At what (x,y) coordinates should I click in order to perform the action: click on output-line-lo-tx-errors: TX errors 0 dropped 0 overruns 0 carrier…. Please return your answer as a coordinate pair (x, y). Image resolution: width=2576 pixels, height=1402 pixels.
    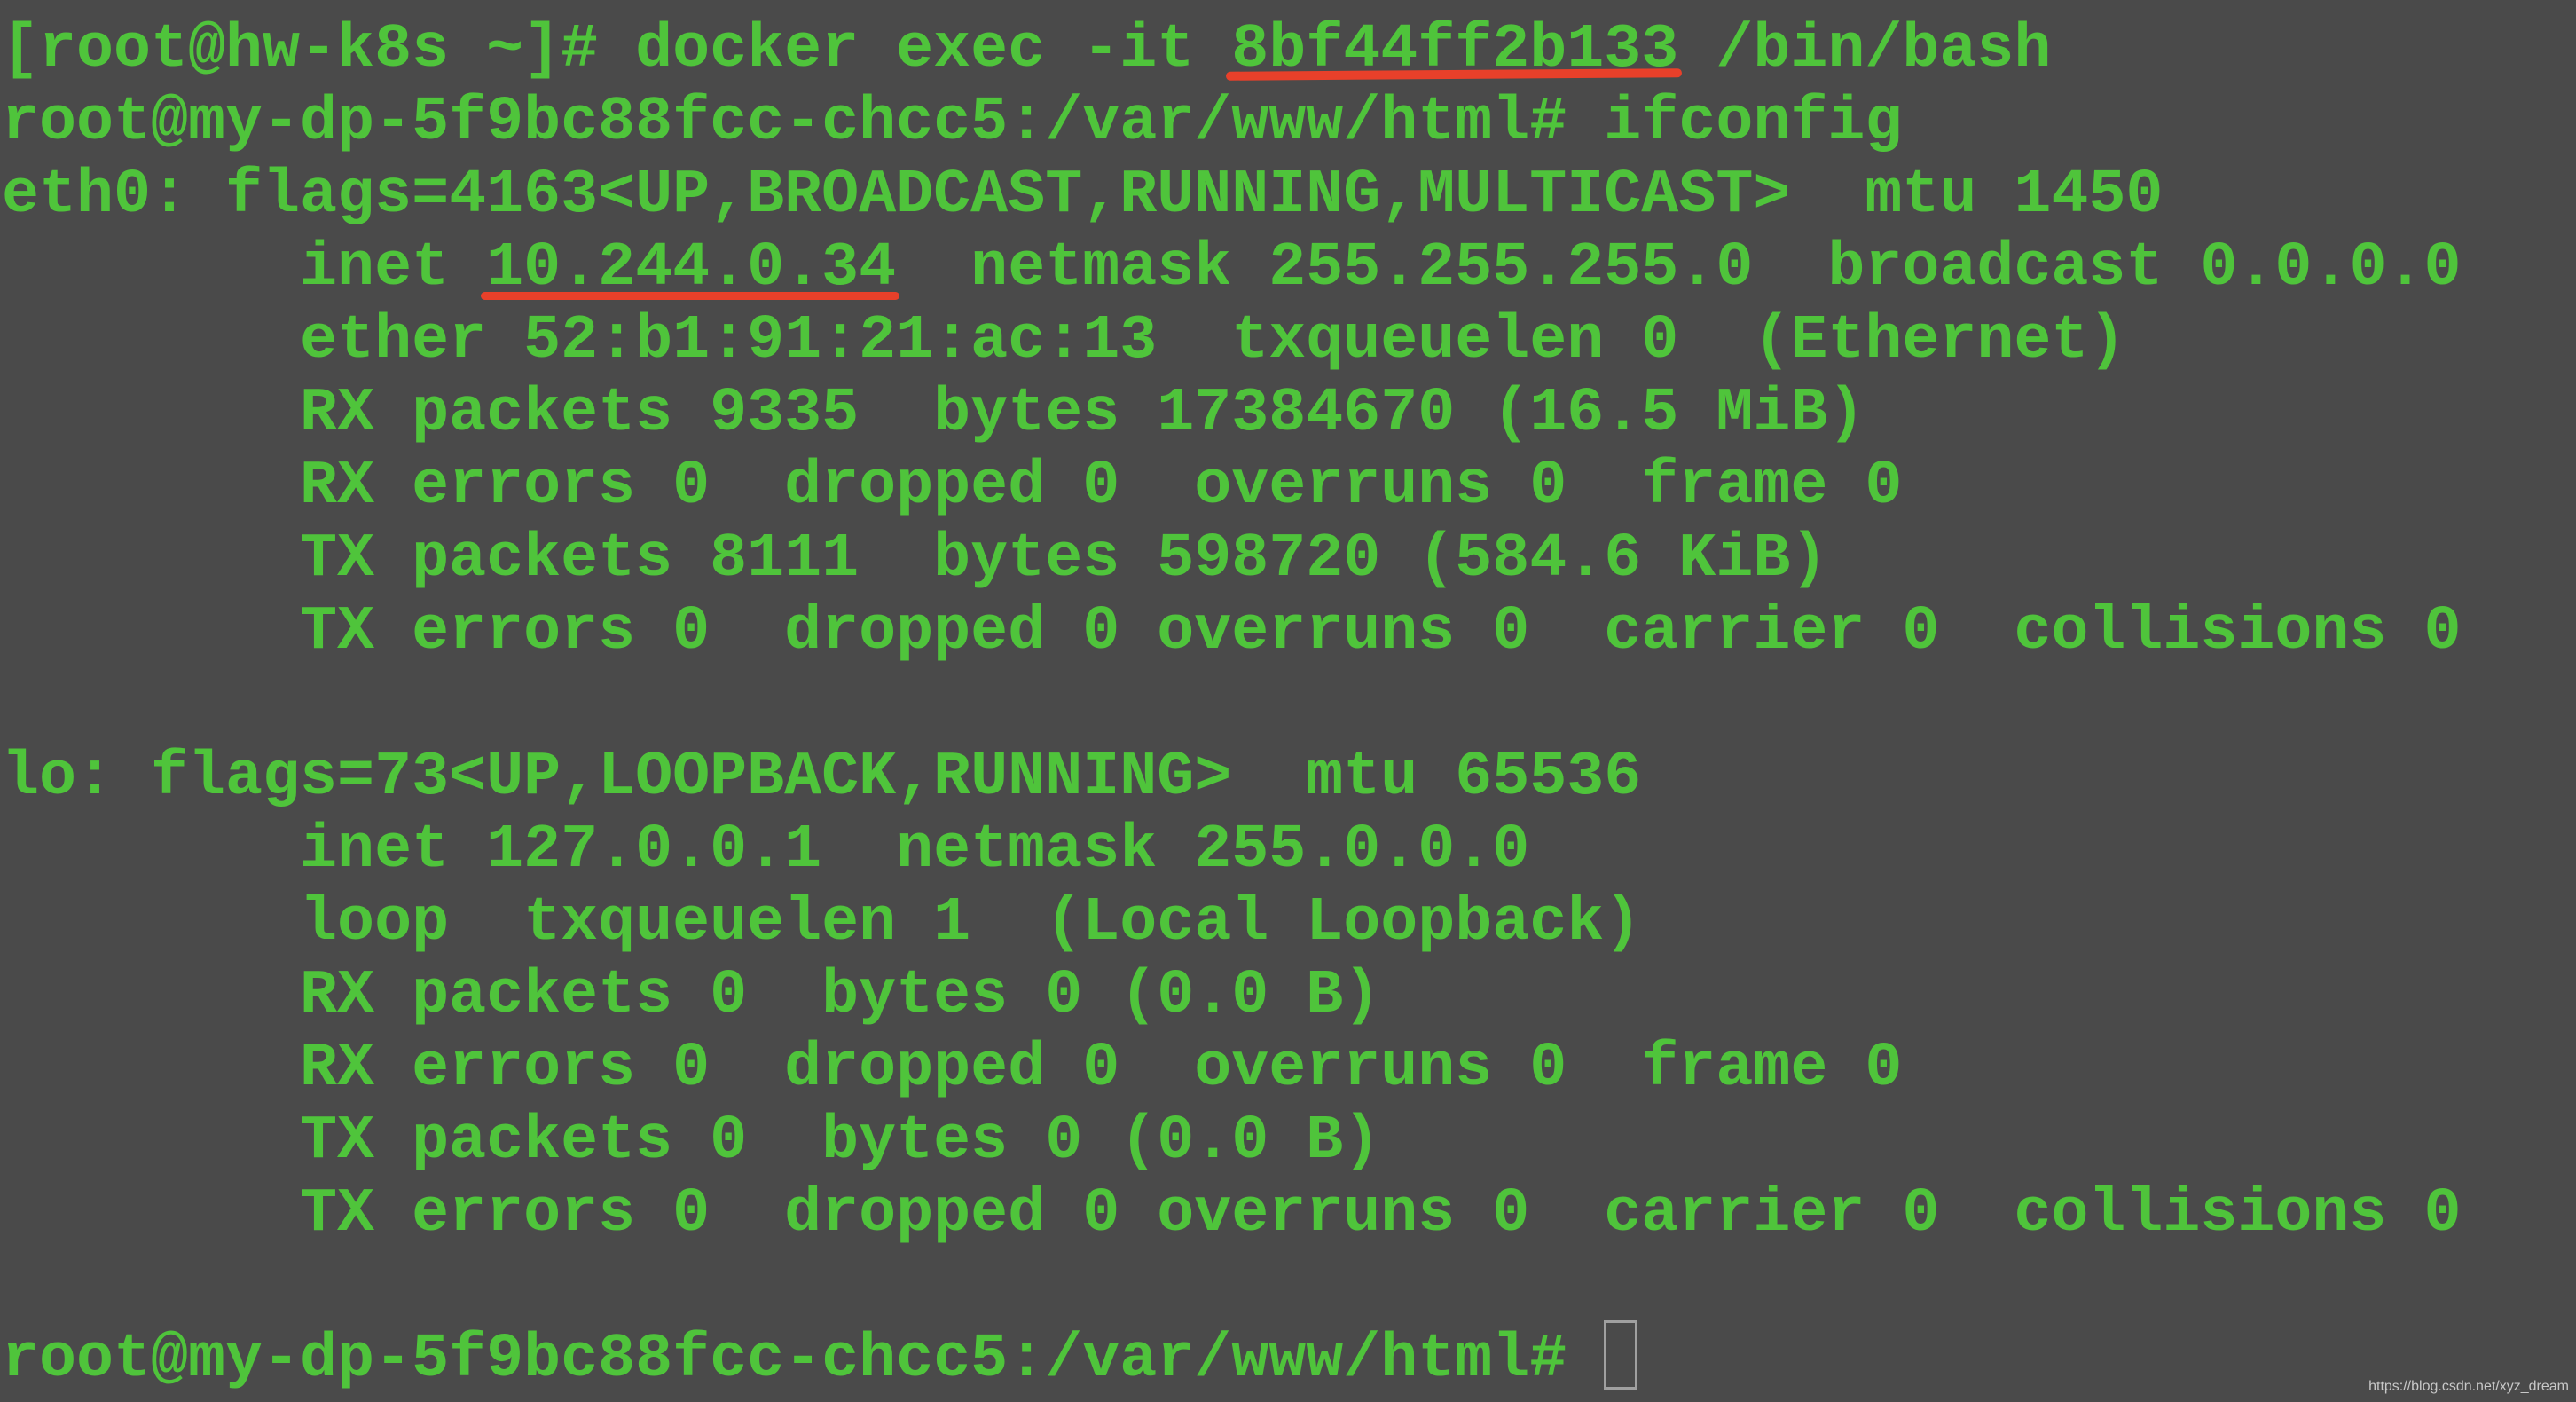
    Looking at the image, I should click on (1232, 1214).